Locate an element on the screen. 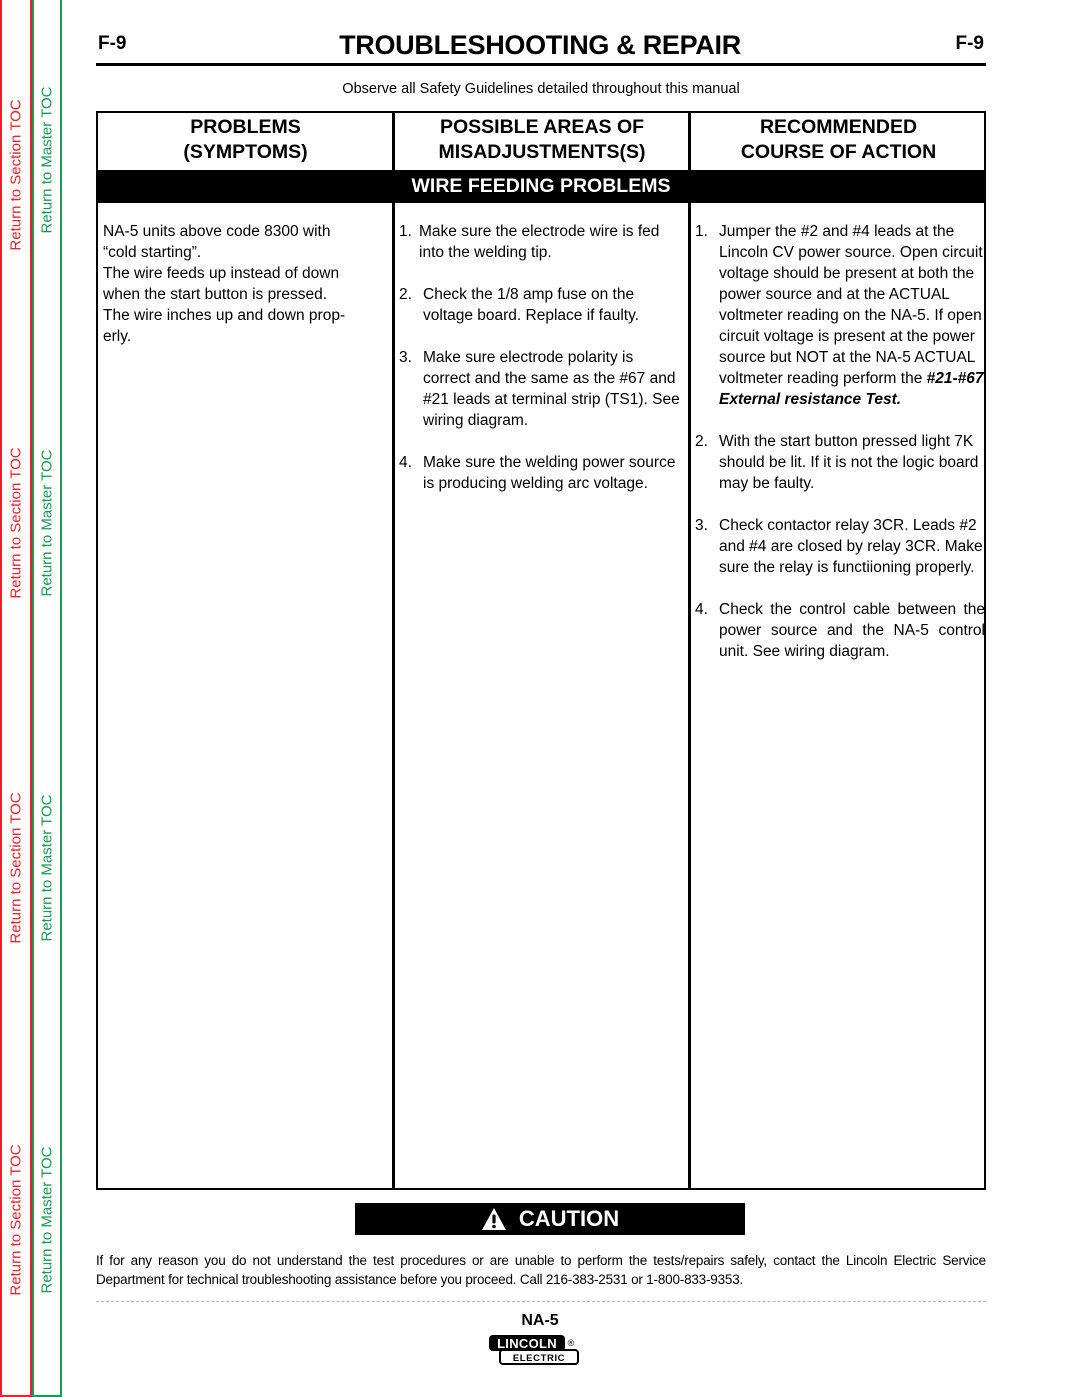 This screenshot has width=1080, height=1397. column-header-line: PROBLEMS is located at coordinates (245, 127).